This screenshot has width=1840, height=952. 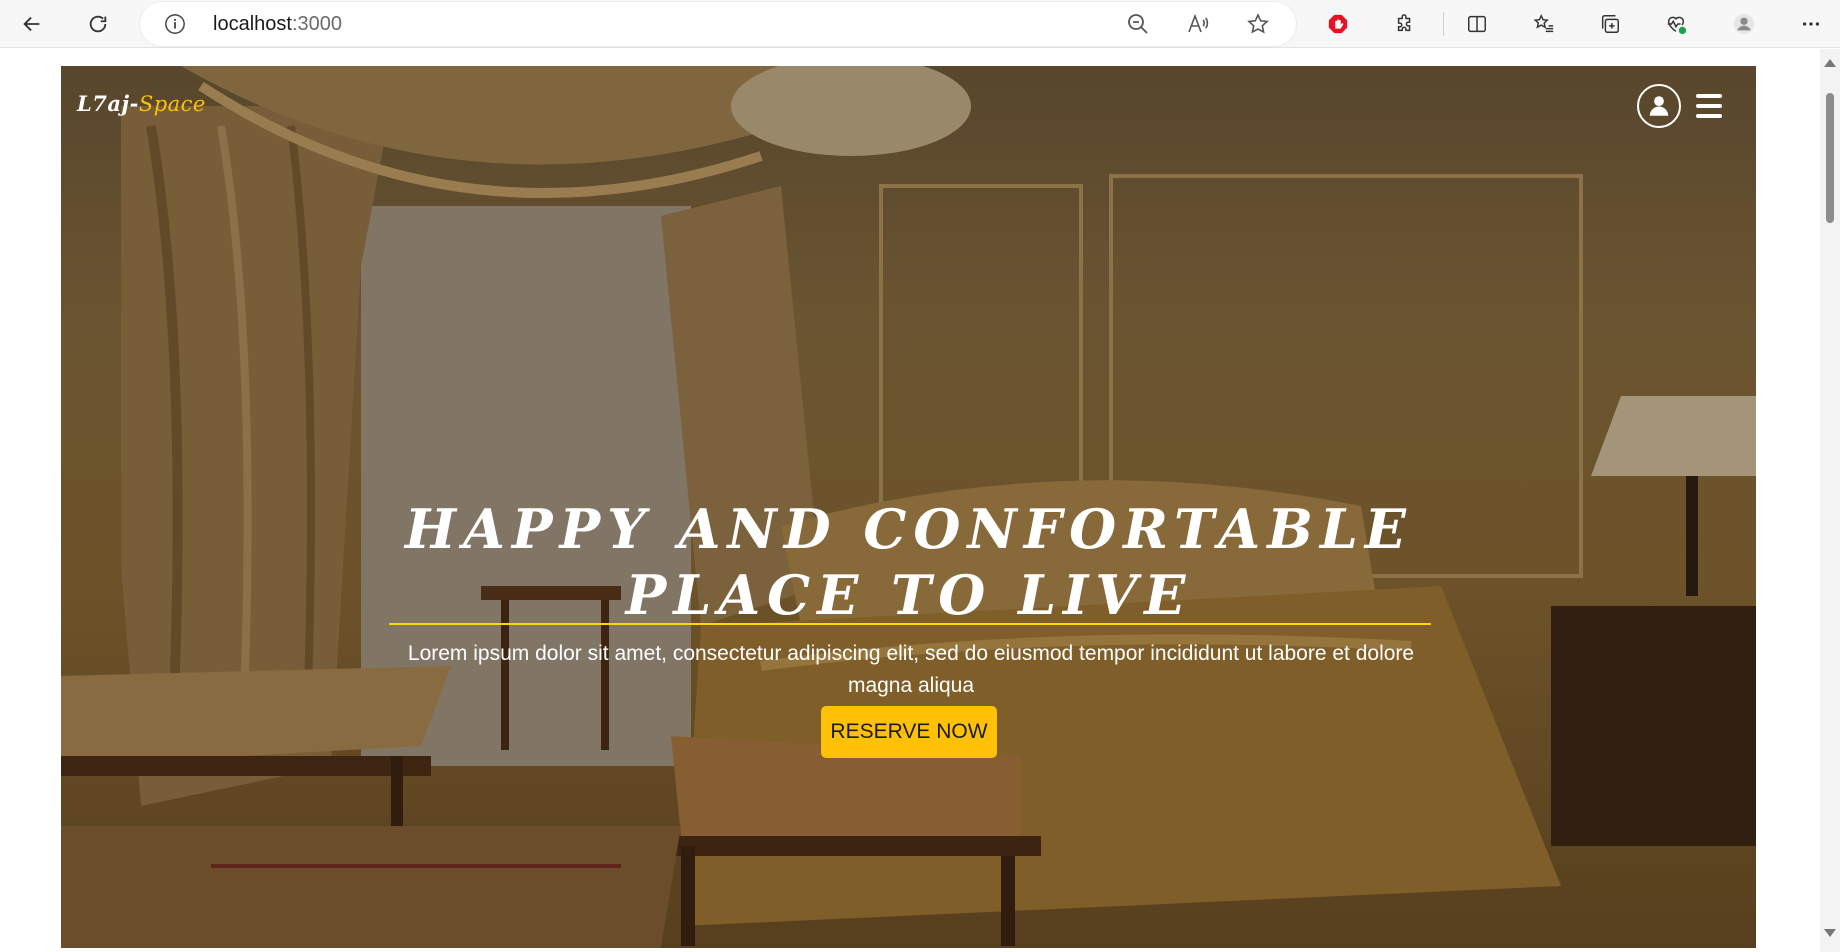 I want to click on favorite-star-icon, so click(x=1258, y=24).